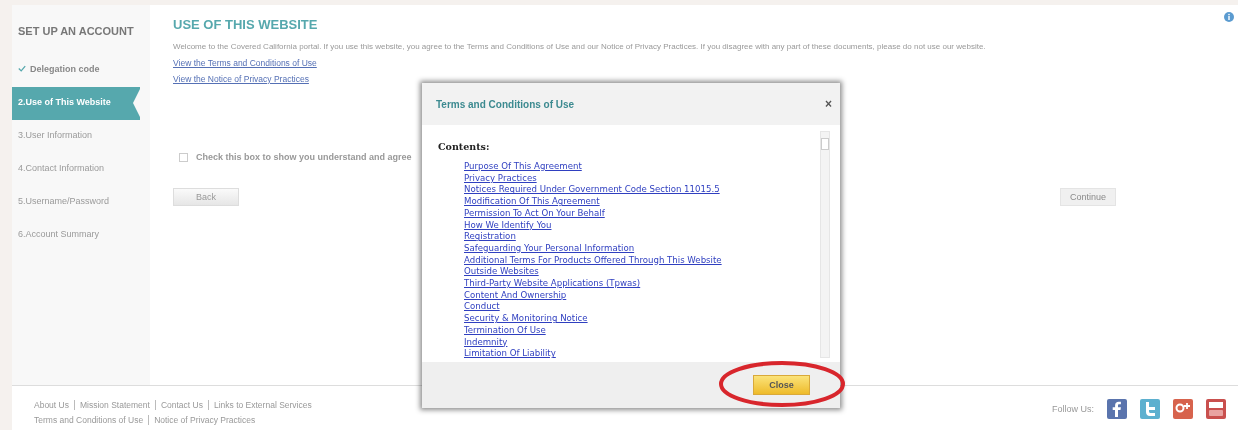 The image size is (1238, 430). Describe the element at coordinates (505, 330) in the screenshot. I see `contents-link: Termination Of Use` at that location.